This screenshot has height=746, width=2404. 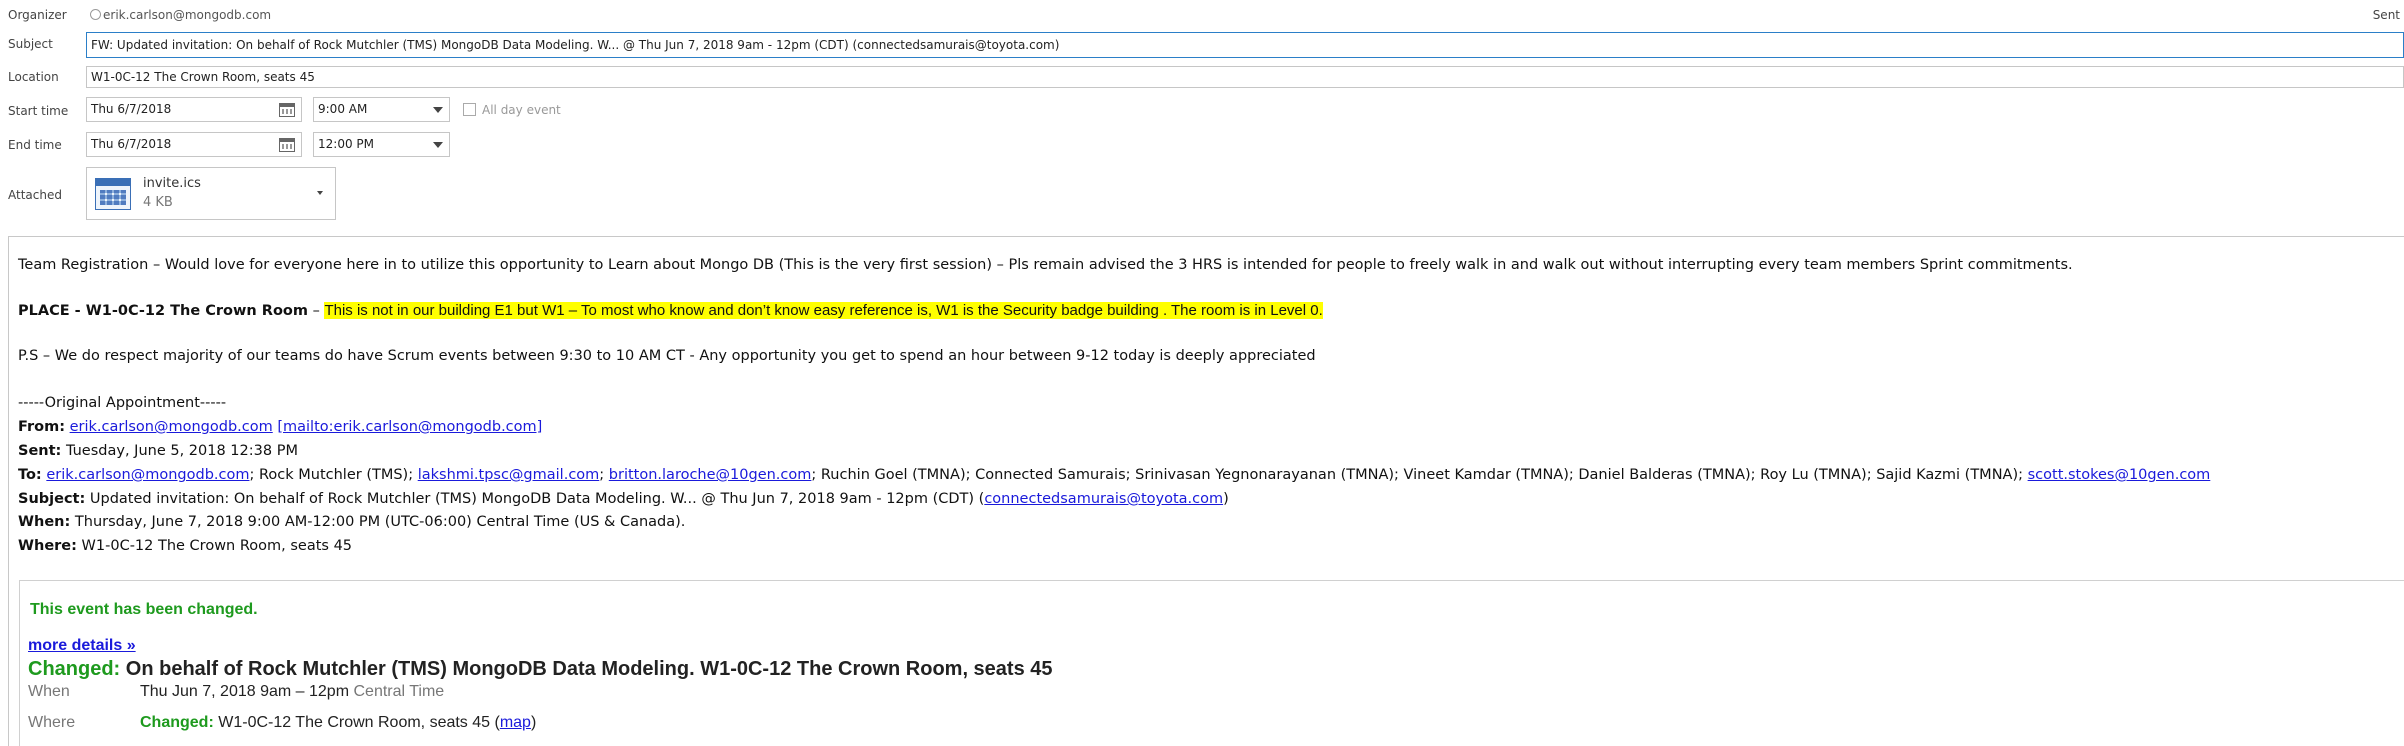 I want to click on event-when-tz: Central Time, so click(x=399, y=691).